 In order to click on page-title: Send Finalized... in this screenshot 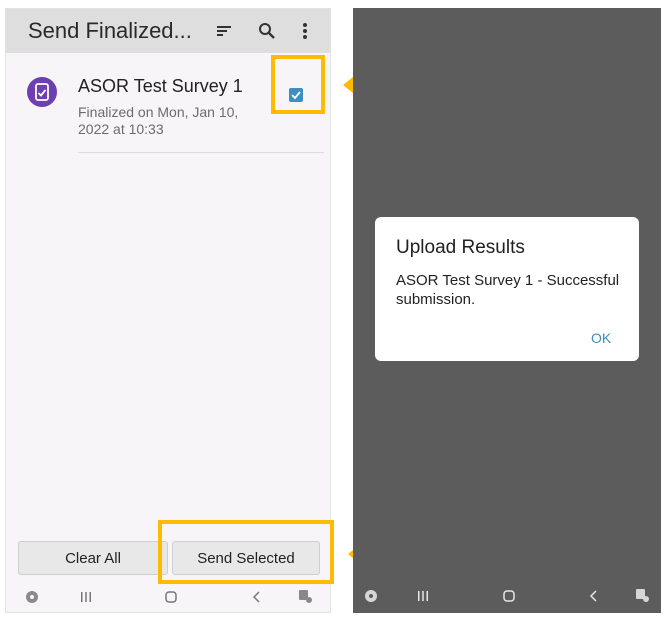, I will do `click(110, 30)`.